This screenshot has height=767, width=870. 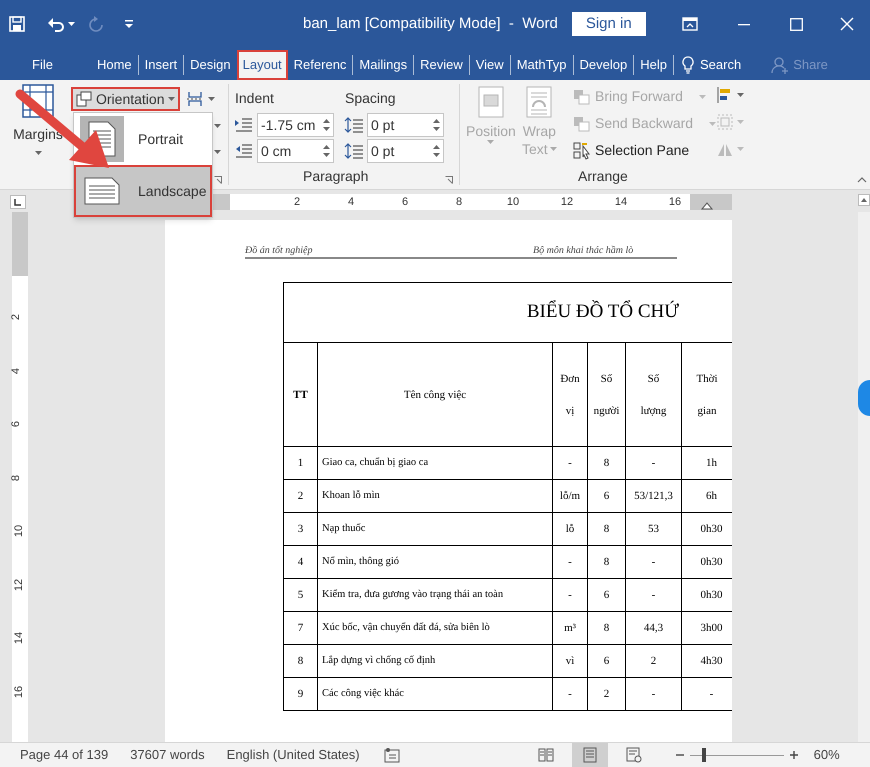 I want to click on table-cell: Nổ mìn, thông gió, so click(x=435, y=562).